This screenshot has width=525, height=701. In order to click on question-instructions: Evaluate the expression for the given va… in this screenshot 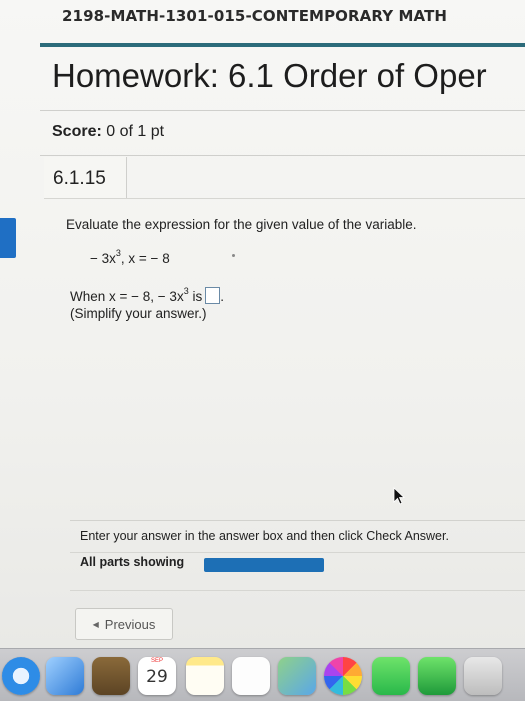, I will do `click(241, 224)`.